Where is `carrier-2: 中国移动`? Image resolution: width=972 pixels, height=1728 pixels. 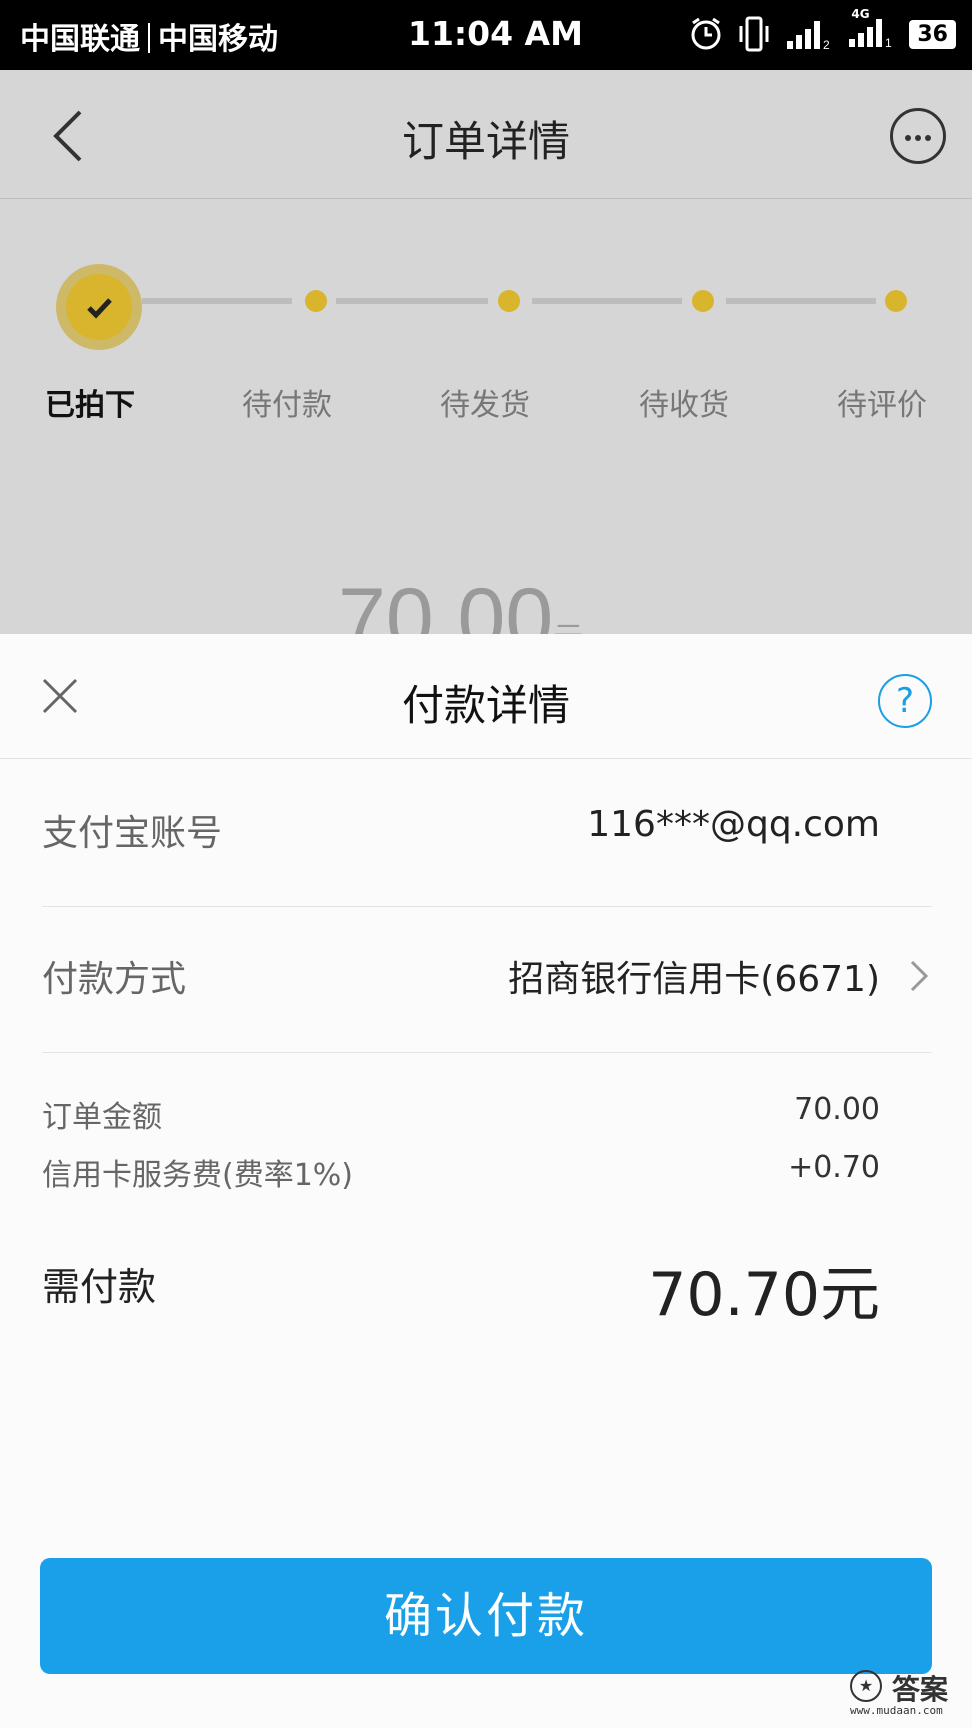
carrier-2: 中国移动 is located at coordinates (218, 39).